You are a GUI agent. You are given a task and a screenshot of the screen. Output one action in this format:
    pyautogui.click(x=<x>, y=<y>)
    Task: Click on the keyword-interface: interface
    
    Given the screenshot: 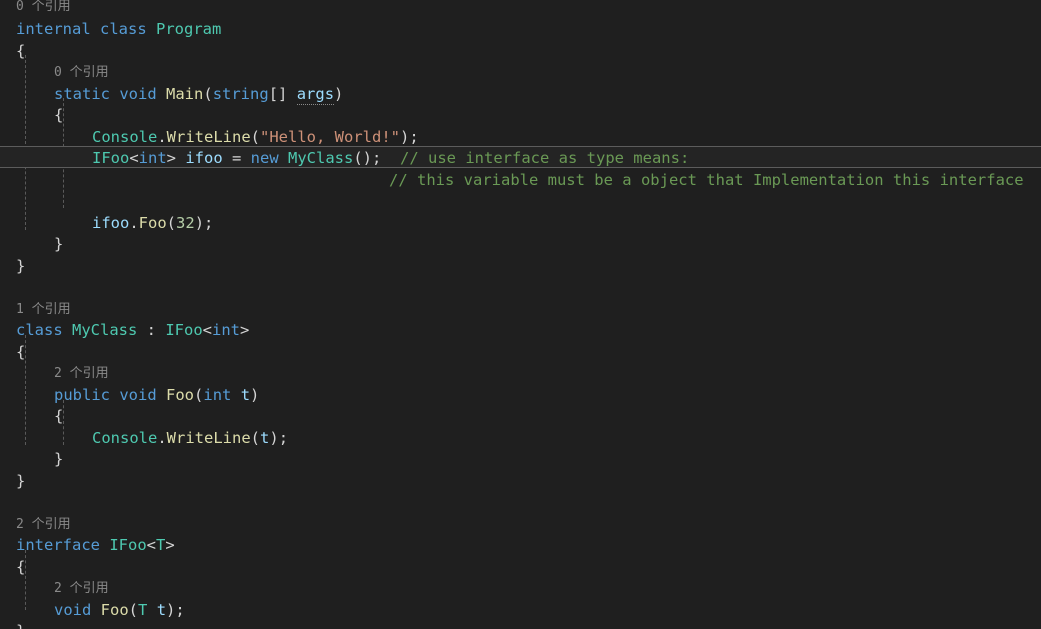 What is the action you would take?
    pyautogui.click(x=58, y=545)
    